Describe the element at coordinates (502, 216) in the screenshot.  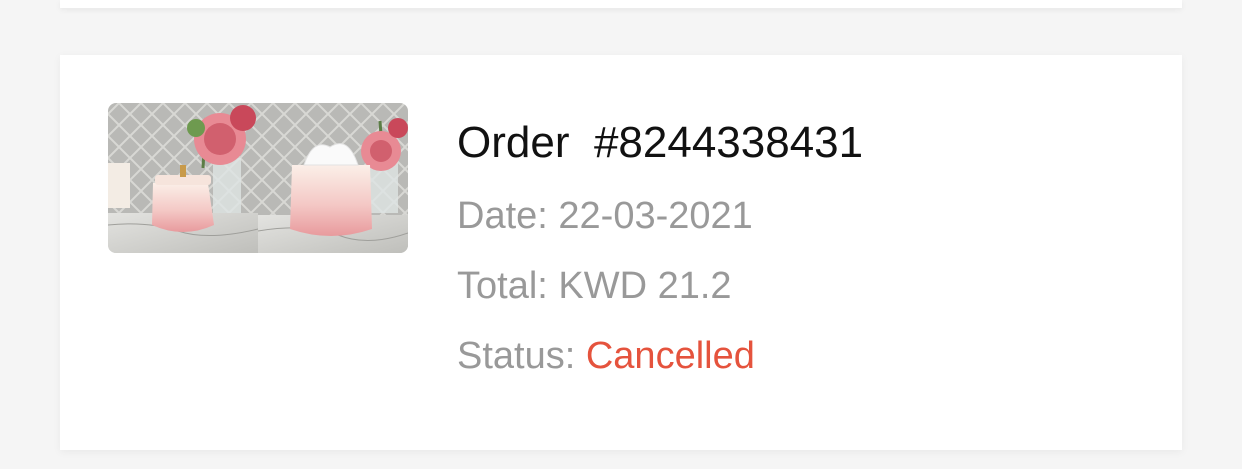
I see `date-label: Date:` at that location.